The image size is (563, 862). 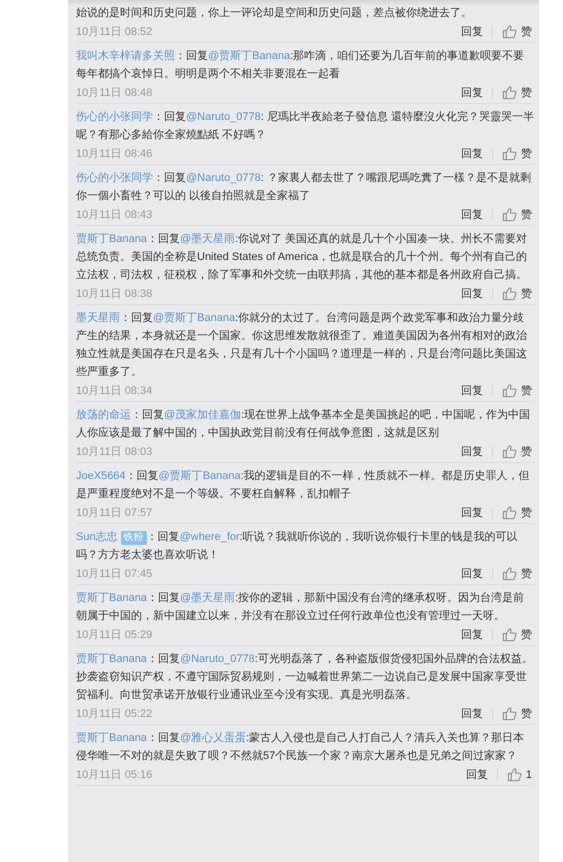 I want to click on comment-text: 始说的是时间和历史问题，你上一评论却是空间和历史问题，差点被你绕进去了。, so click(x=274, y=13).